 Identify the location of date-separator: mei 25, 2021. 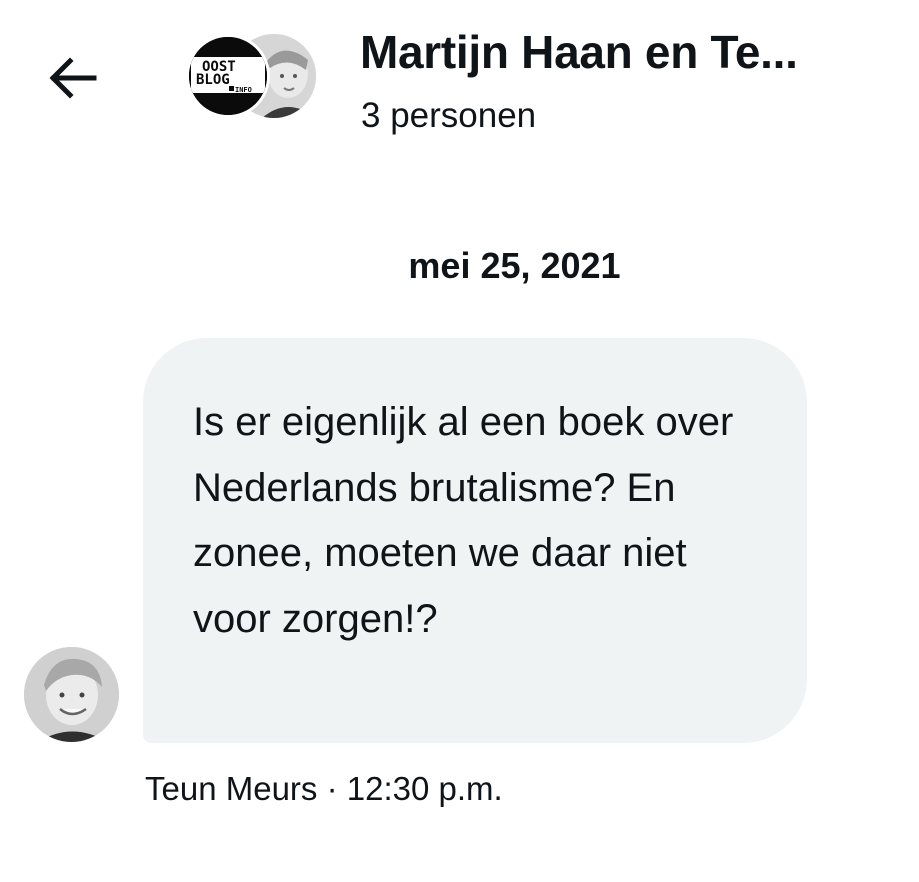
(459, 266).